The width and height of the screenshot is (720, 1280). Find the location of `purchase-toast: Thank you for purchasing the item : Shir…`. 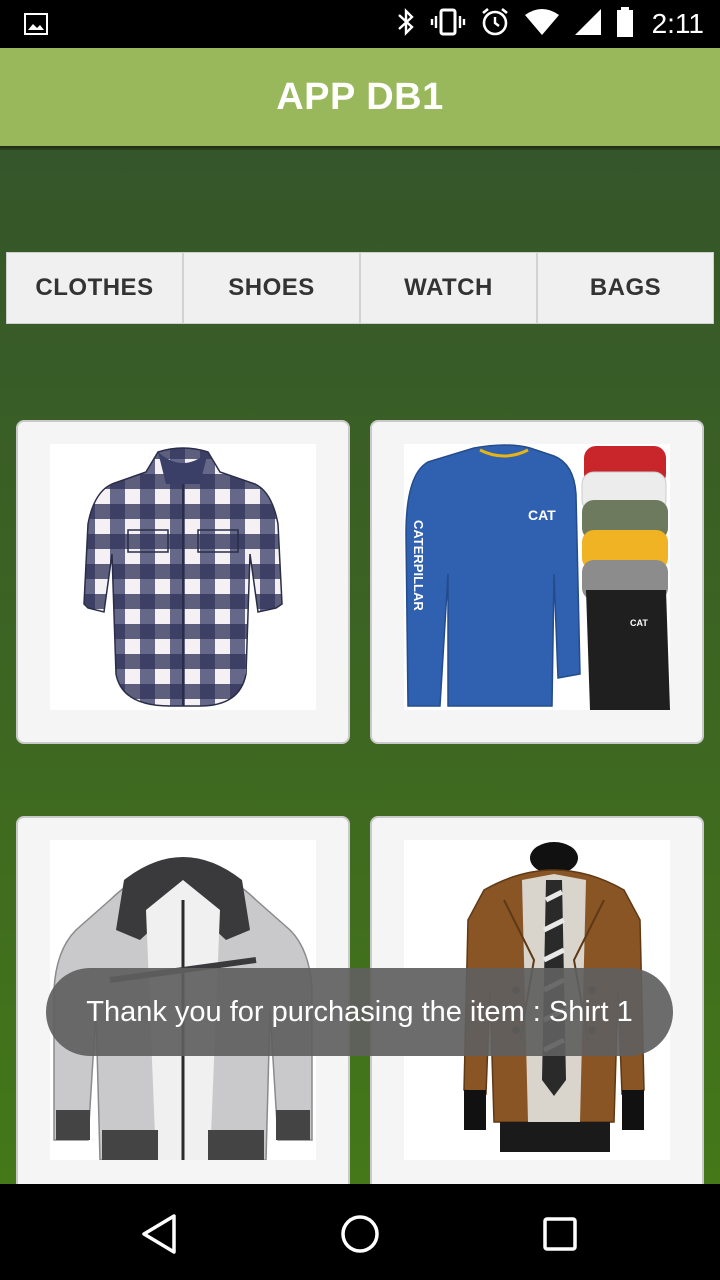

purchase-toast: Thank you for purchasing the item : Shir… is located at coordinates (359, 1012).